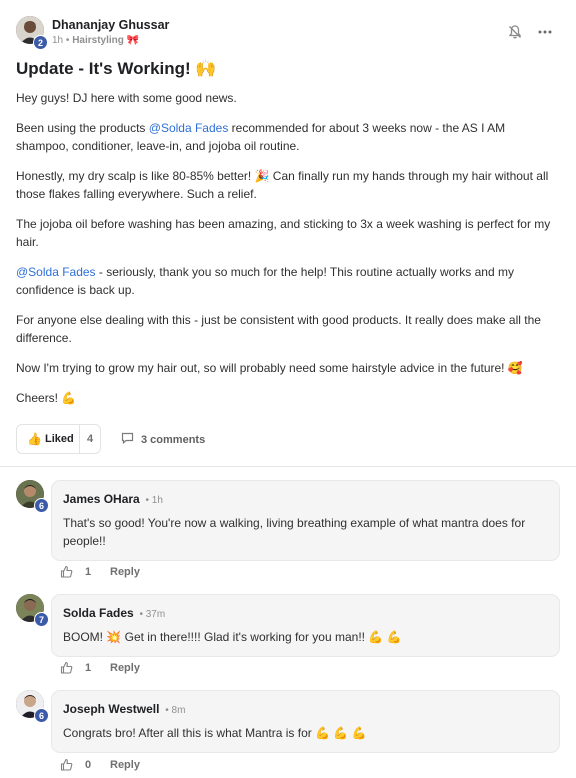 The height and width of the screenshot is (778, 576). Describe the element at coordinates (133, 40) in the screenshot. I see `category-emoji: 🎀` at that location.